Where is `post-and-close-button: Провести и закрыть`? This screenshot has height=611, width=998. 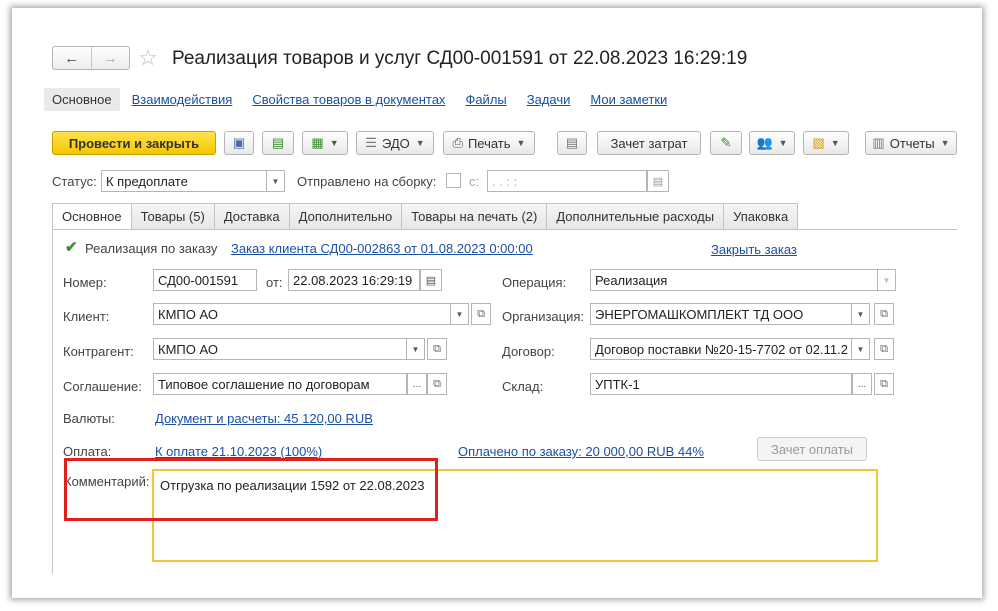
post-and-close-button: Провести и закрыть is located at coordinates (134, 143).